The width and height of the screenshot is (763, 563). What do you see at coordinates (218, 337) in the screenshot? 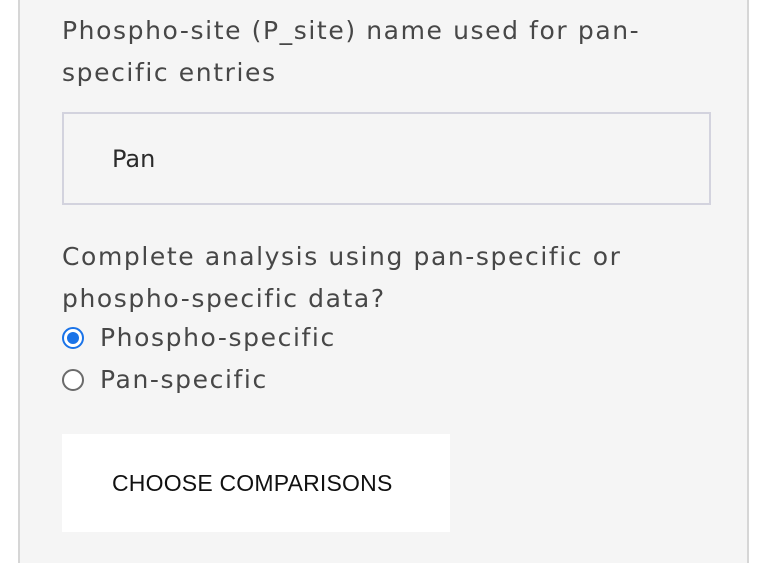
I see `radio-option-label: Phospho-specific` at bounding box center [218, 337].